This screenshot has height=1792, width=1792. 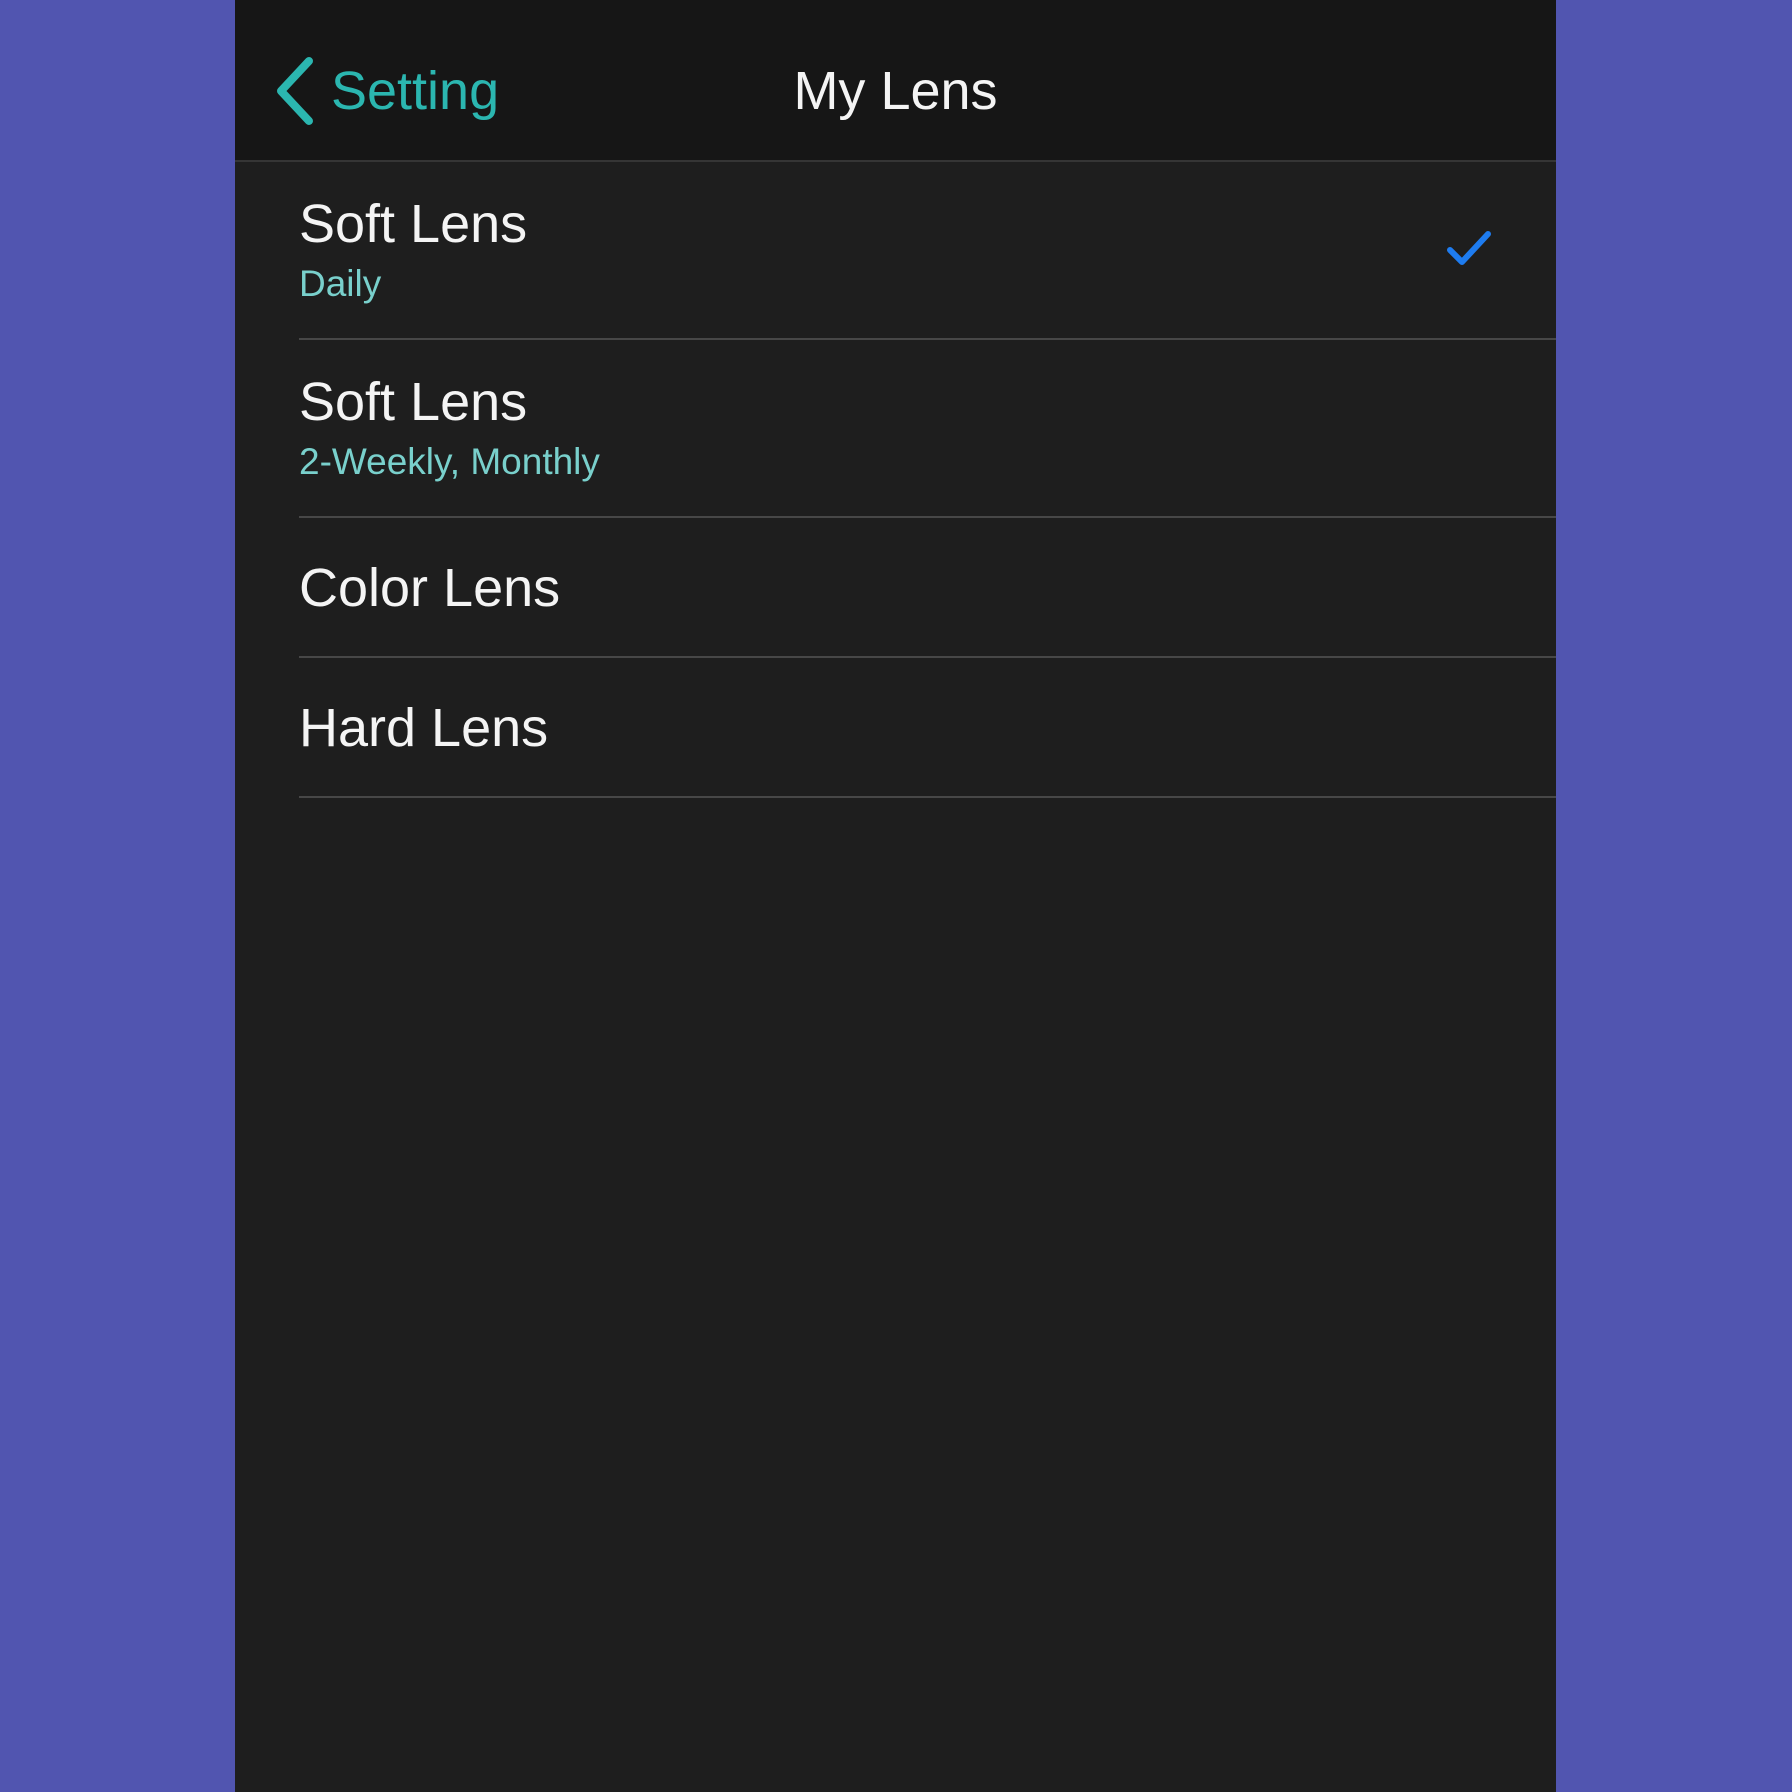 What do you see at coordinates (1469, 248) in the screenshot?
I see `checkmark-icon` at bounding box center [1469, 248].